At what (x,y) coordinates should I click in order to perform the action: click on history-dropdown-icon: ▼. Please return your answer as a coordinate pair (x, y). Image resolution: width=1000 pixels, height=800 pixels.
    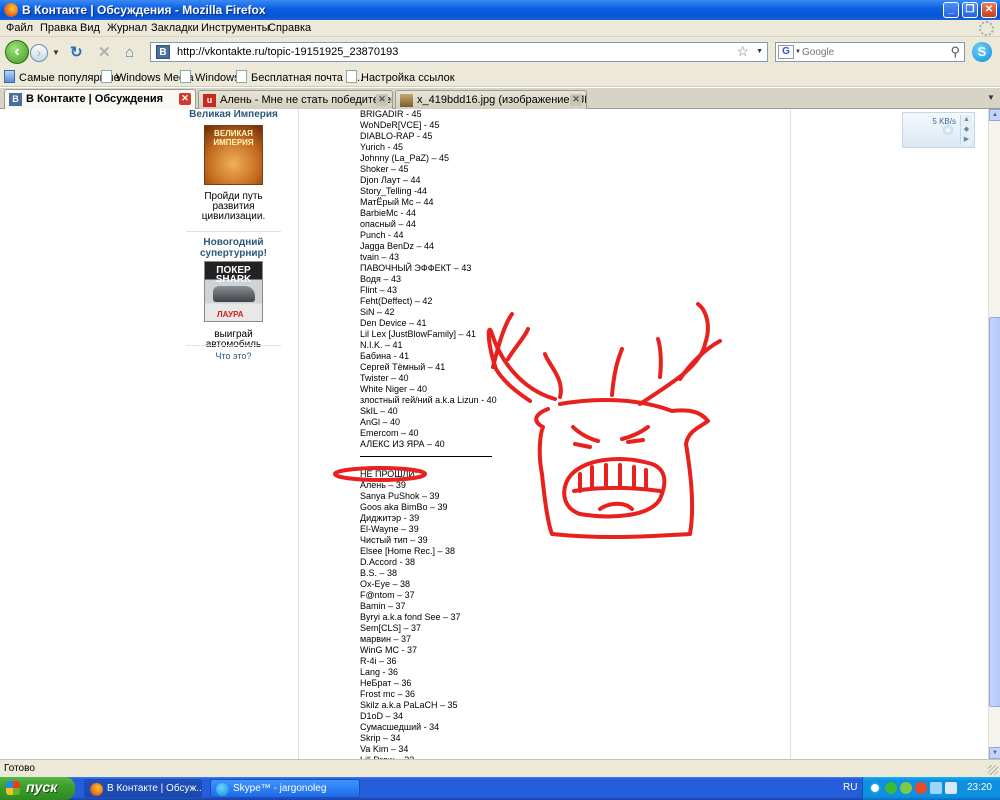
    Looking at the image, I should click on (56, 52).